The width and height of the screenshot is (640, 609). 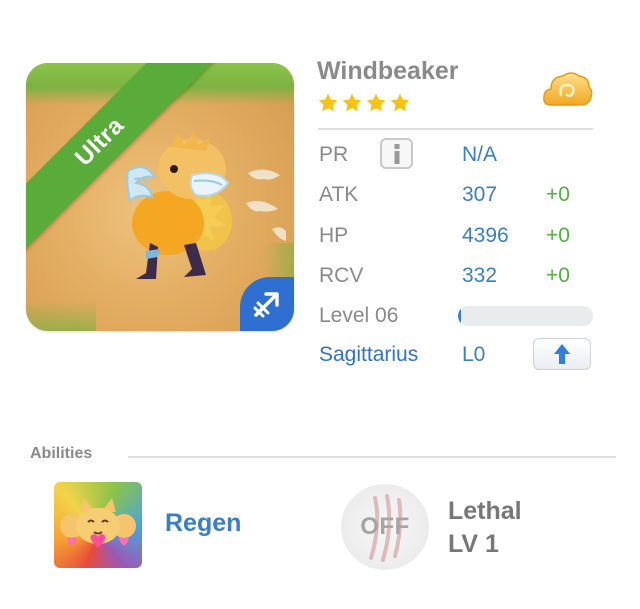 I want to click on zodiac-badge, so click(x=267, y=304).